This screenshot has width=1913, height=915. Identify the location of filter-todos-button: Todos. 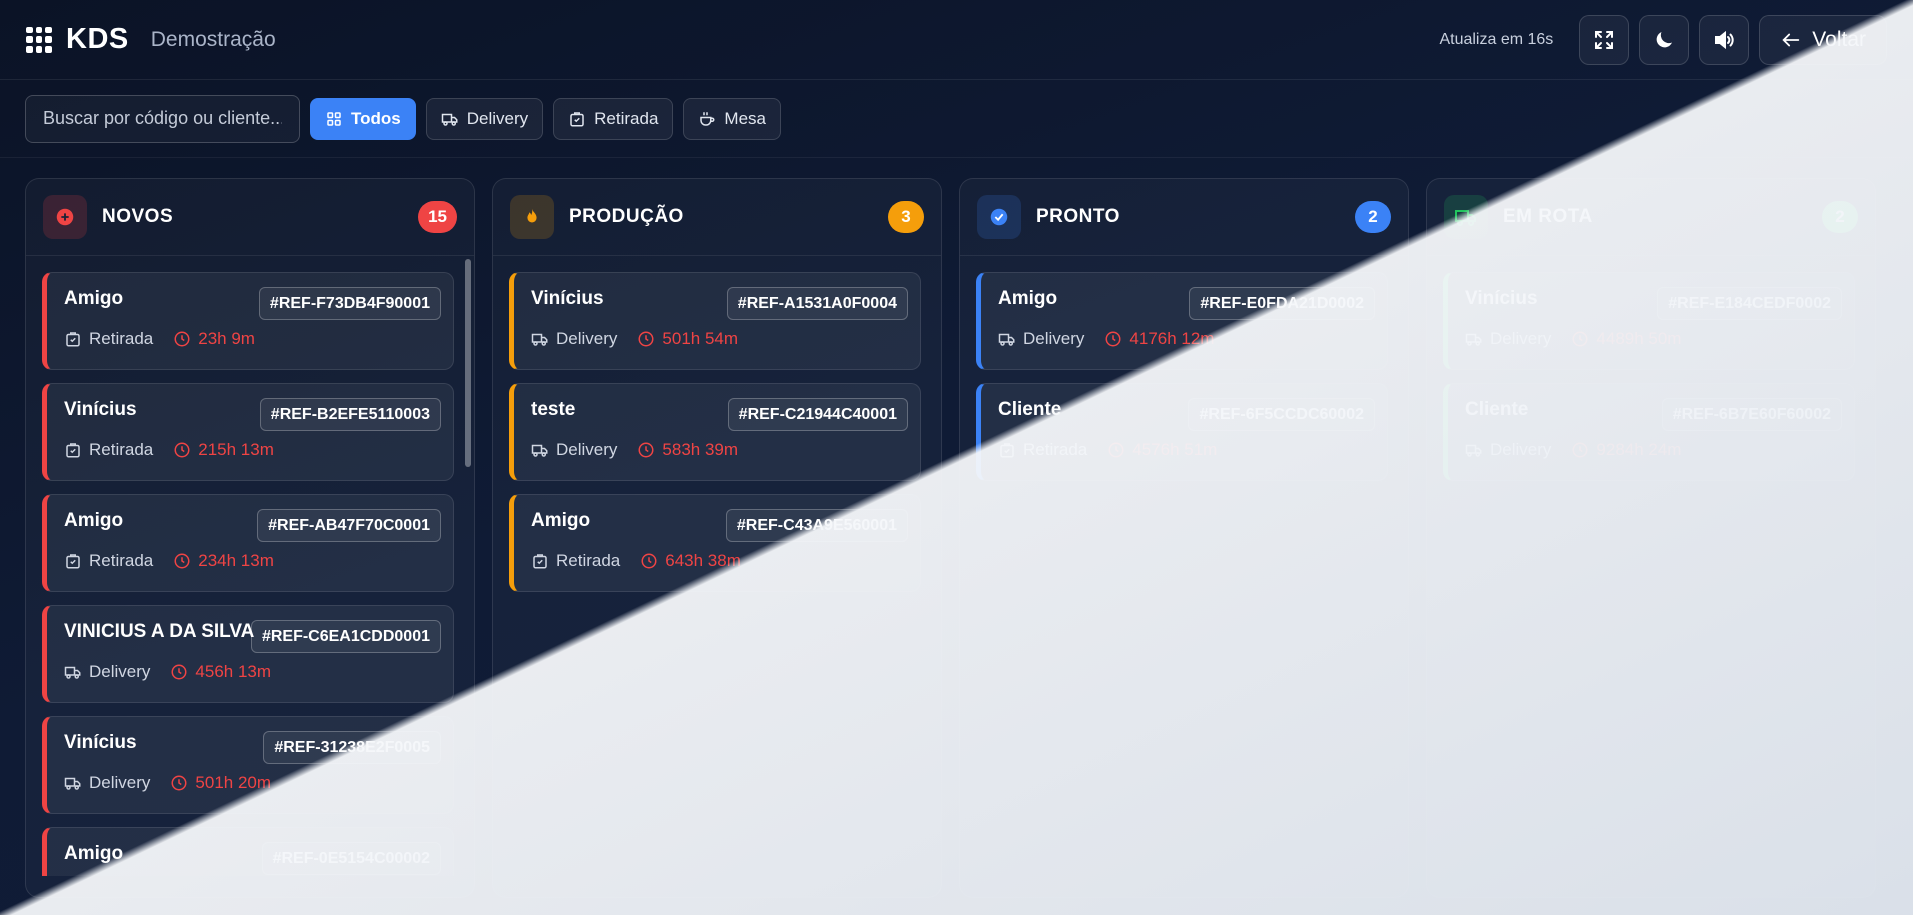
(363, 118).